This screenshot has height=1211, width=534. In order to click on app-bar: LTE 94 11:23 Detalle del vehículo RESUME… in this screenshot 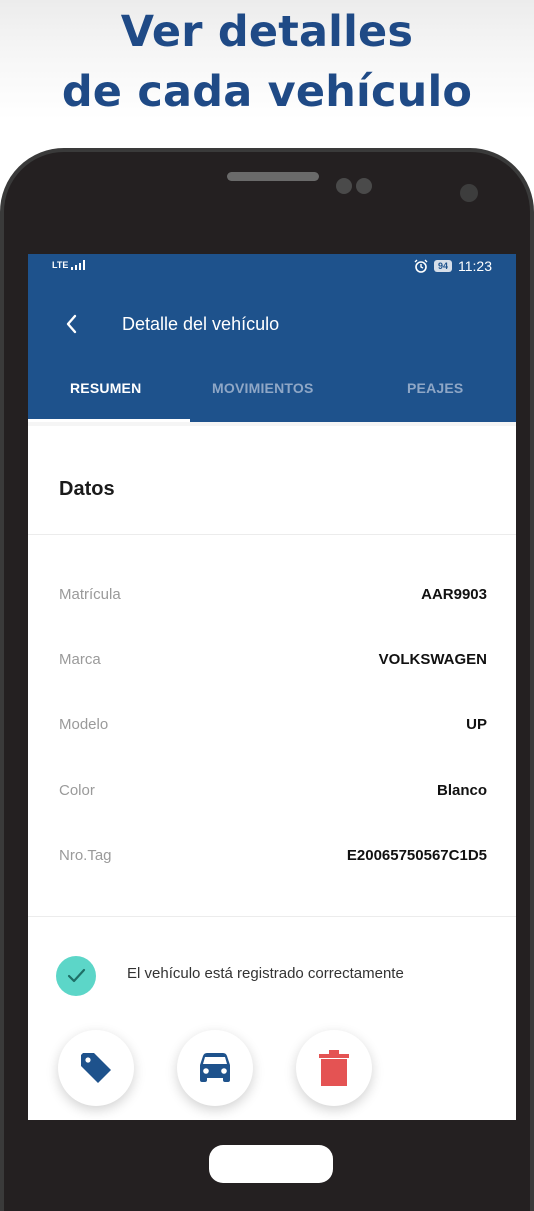, I will do `click(272, 338)`.